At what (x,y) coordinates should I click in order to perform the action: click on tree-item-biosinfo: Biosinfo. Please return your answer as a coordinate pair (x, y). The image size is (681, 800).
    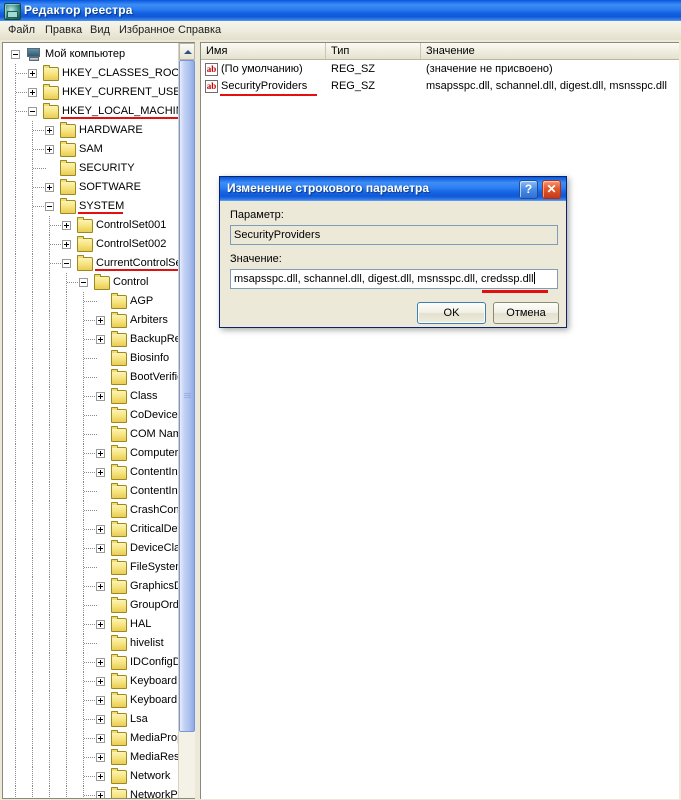
    Looking at the image, I should click on (90, 358).